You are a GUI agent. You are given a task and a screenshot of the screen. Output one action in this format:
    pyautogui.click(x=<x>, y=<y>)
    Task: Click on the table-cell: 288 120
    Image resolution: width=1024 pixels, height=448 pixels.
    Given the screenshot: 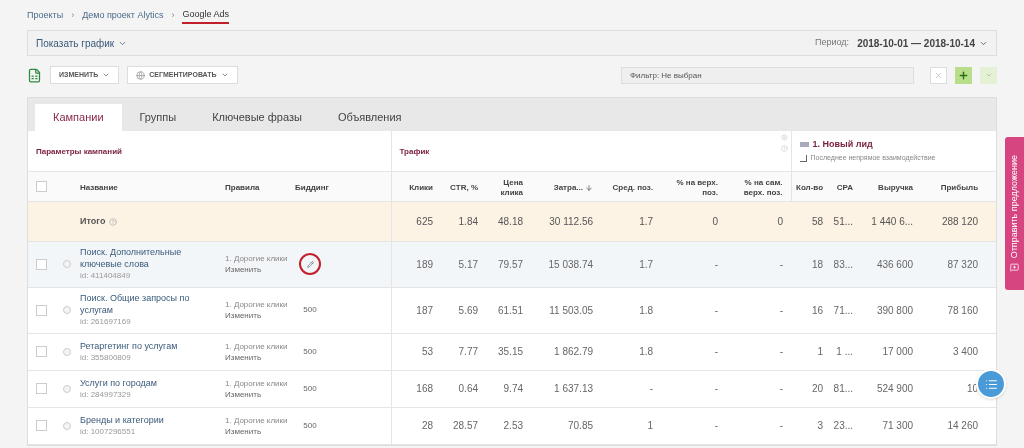 What is the action you would take?
    pyautogui.click(x=960, y=221)
    